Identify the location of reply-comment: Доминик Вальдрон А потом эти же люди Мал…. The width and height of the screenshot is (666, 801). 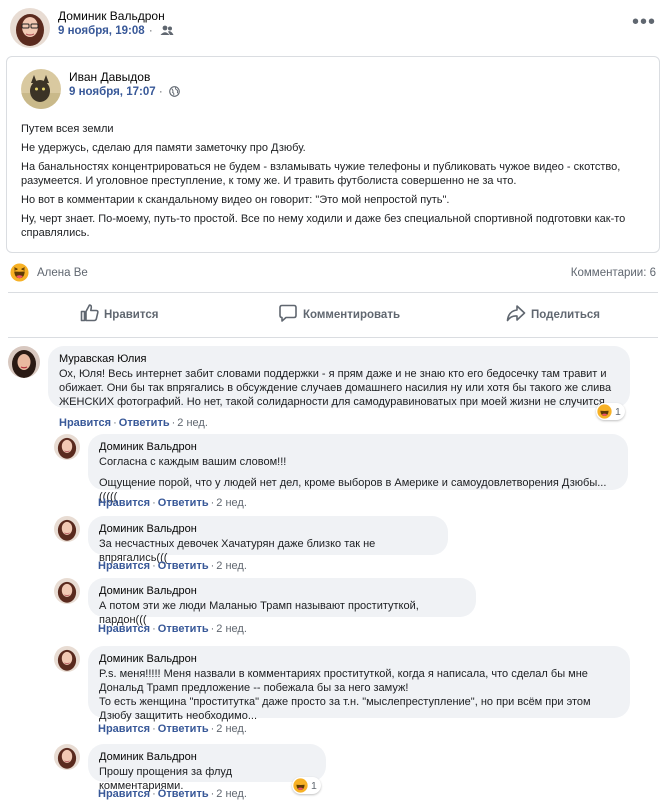
(354, 607).